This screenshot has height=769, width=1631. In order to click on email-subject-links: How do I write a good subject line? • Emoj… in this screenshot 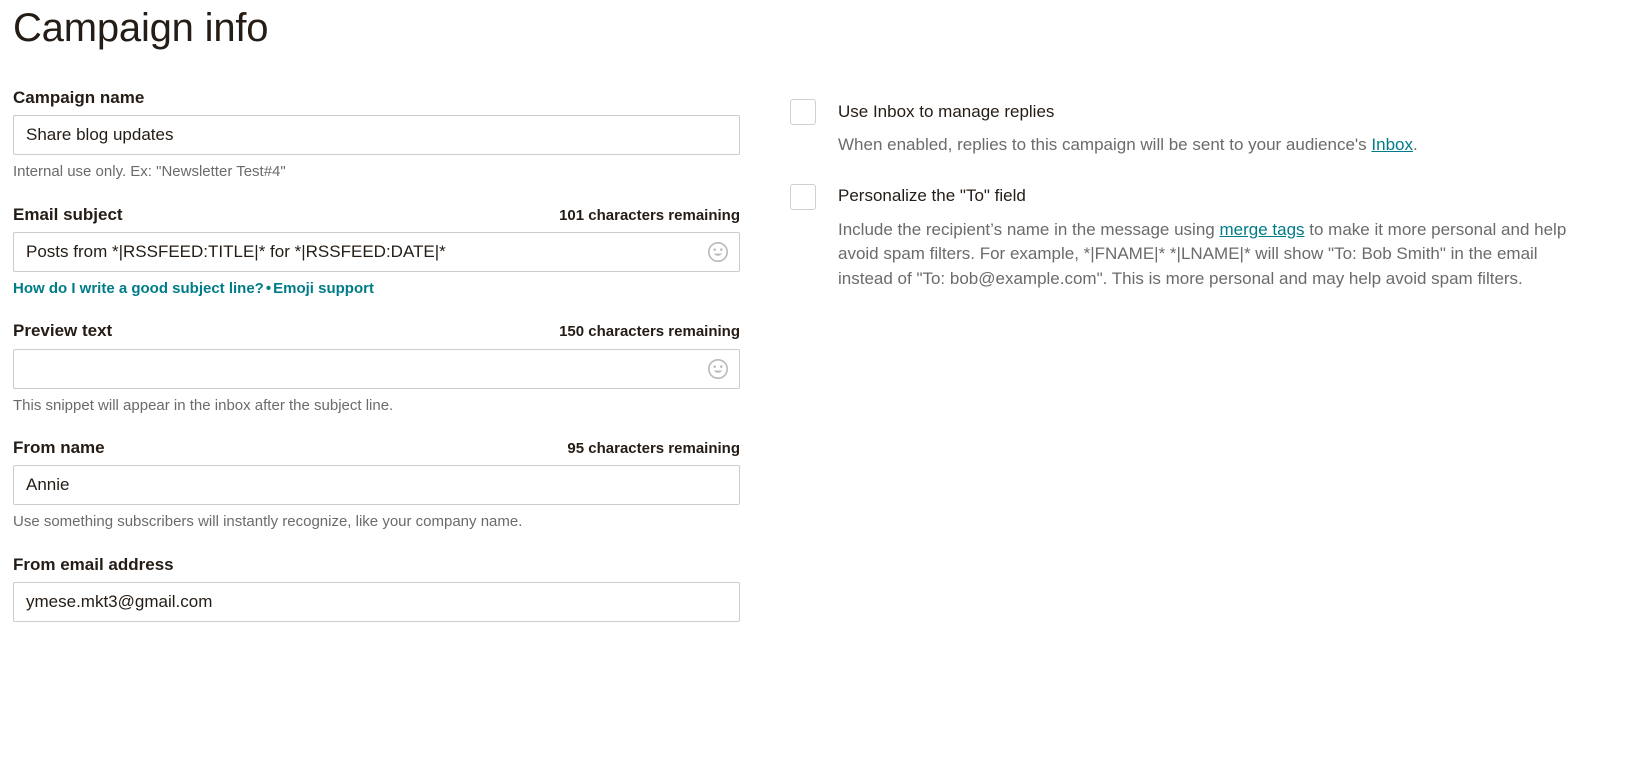, I will do `click(376, 289)`.